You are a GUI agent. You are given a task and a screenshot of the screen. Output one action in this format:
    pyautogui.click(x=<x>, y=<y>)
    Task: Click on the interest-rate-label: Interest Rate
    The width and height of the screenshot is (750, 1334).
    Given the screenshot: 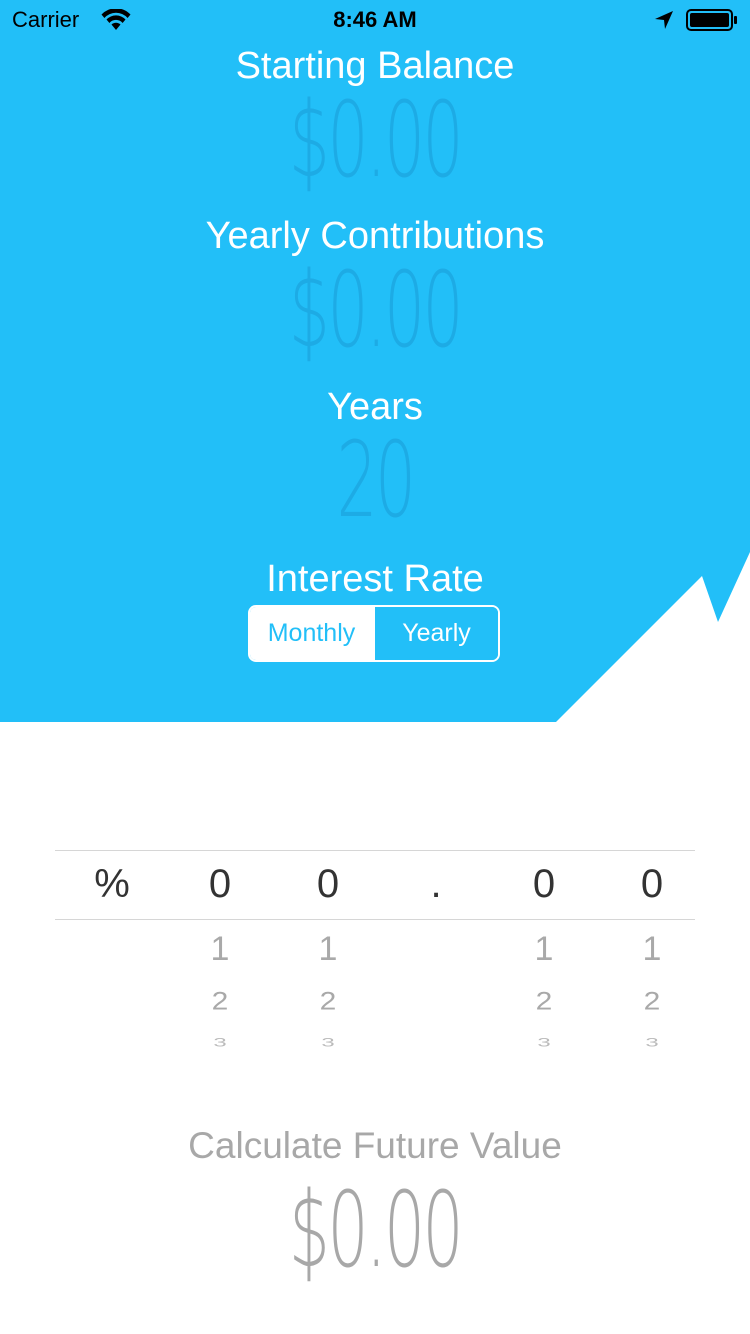 What is the action you would take?
    pyautogui.click(x=375, y=579)
    